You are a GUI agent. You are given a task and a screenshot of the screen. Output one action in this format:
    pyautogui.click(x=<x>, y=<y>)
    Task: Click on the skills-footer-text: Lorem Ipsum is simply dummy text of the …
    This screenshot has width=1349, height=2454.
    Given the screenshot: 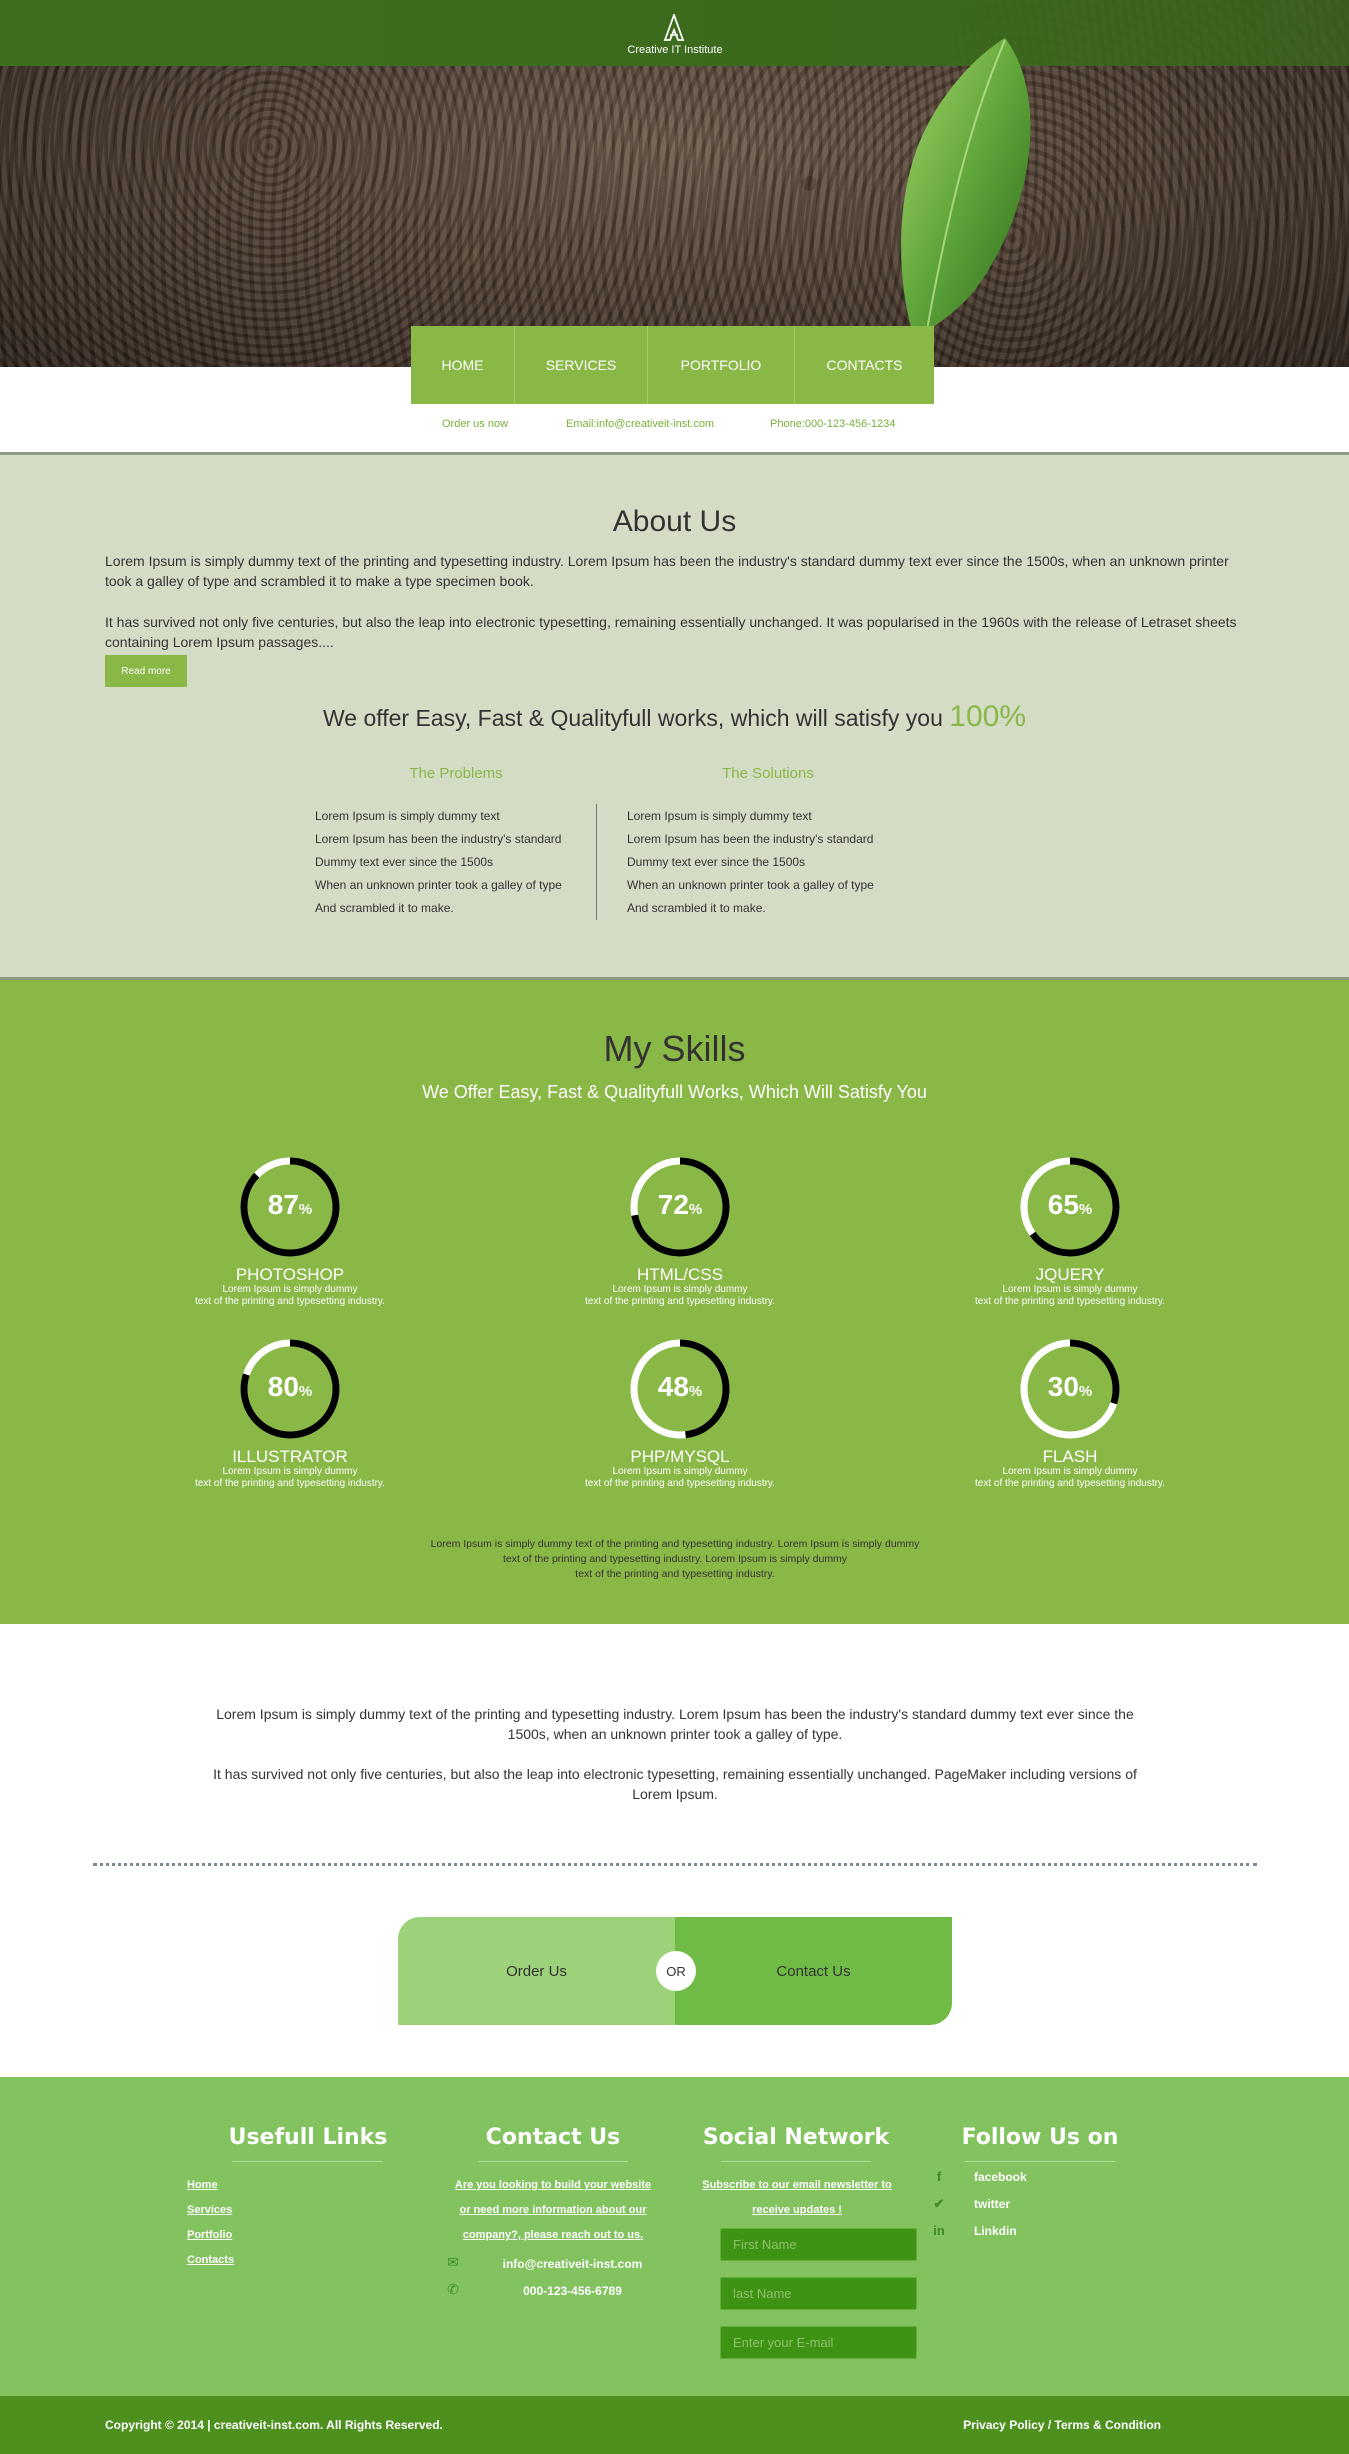 What is the action you would take?
    pyautogui.click(x=675, y=1559)
    